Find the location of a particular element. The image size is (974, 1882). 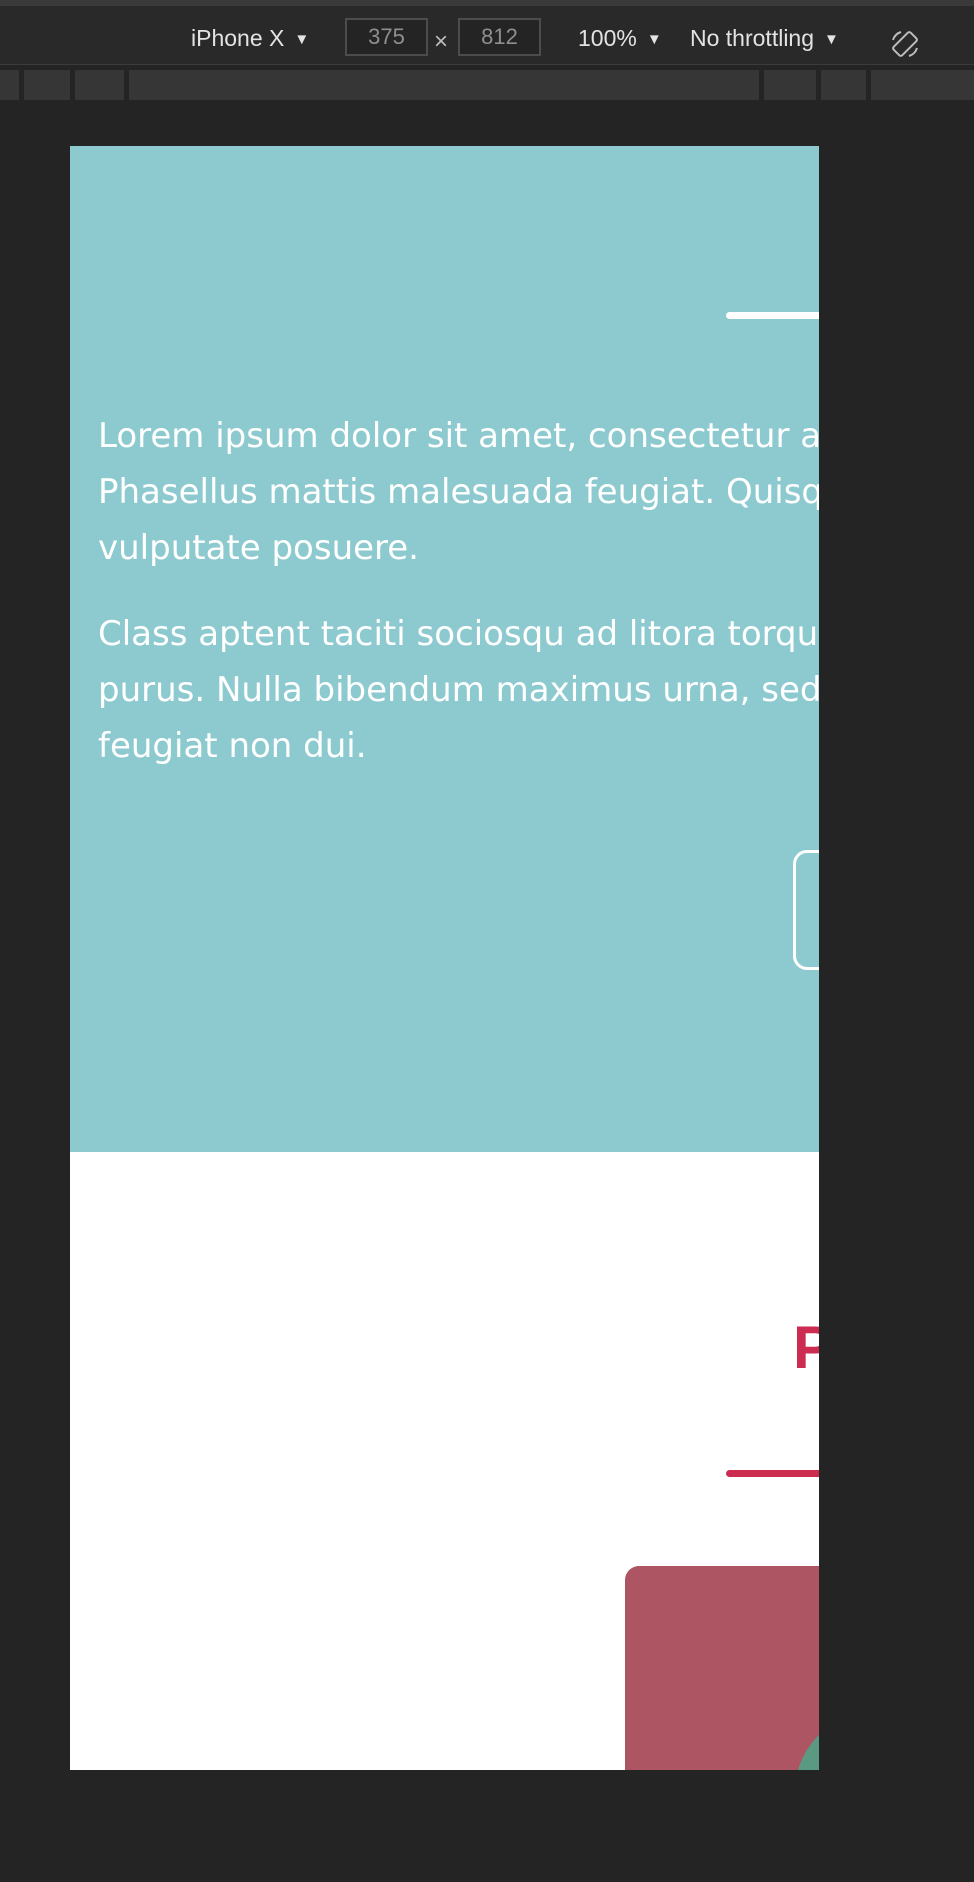

device-label: iPhone X is located at coordinates (238, 38).